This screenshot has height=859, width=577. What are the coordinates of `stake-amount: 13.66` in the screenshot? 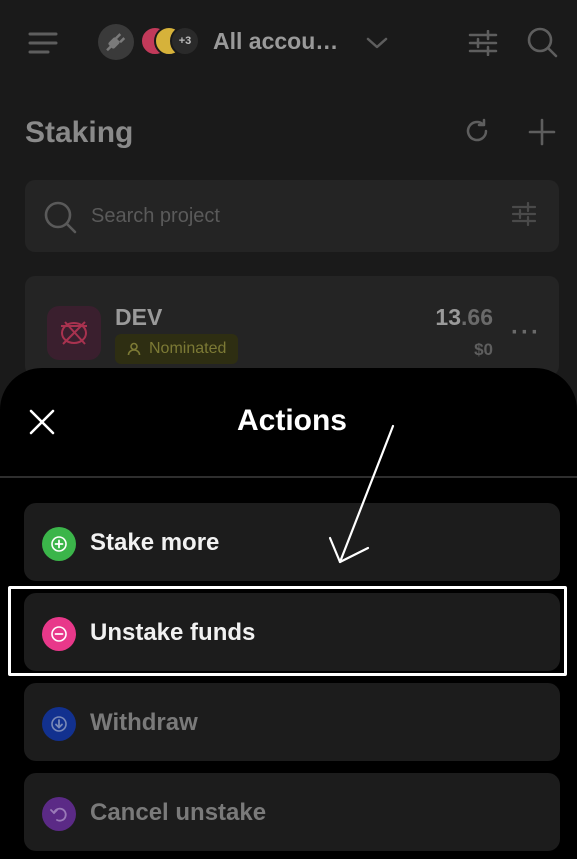 It's located at (464, 317).